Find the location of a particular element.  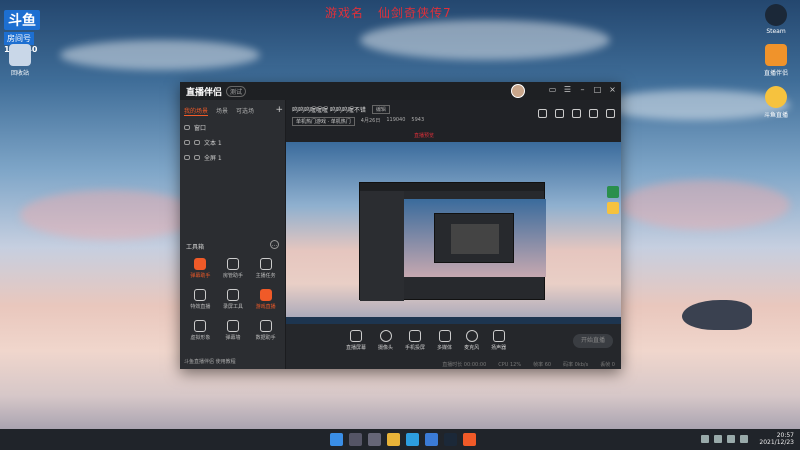

desktop-icon-steam: Steam is located at coordinates (776, 19).